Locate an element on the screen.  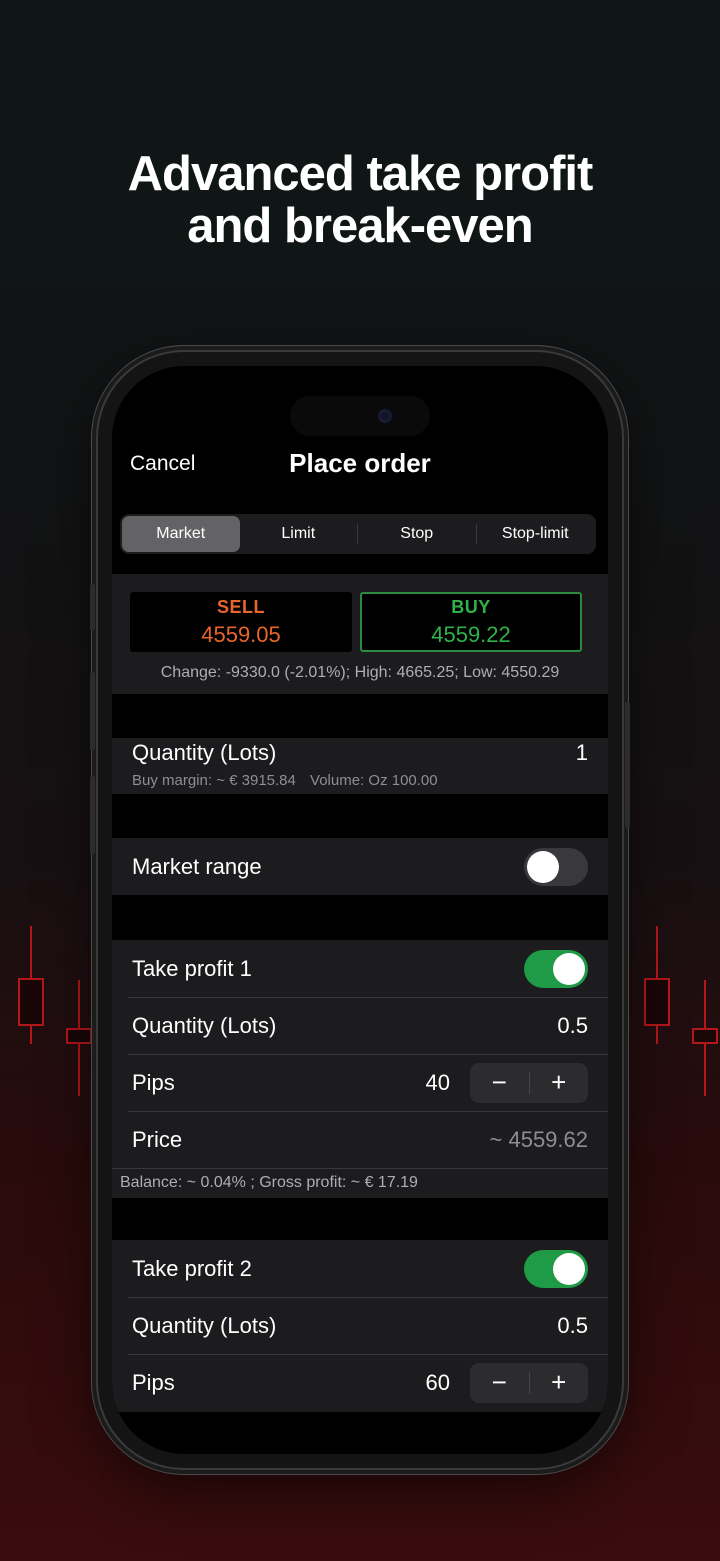
power-button is located at coordinates (627, 765).